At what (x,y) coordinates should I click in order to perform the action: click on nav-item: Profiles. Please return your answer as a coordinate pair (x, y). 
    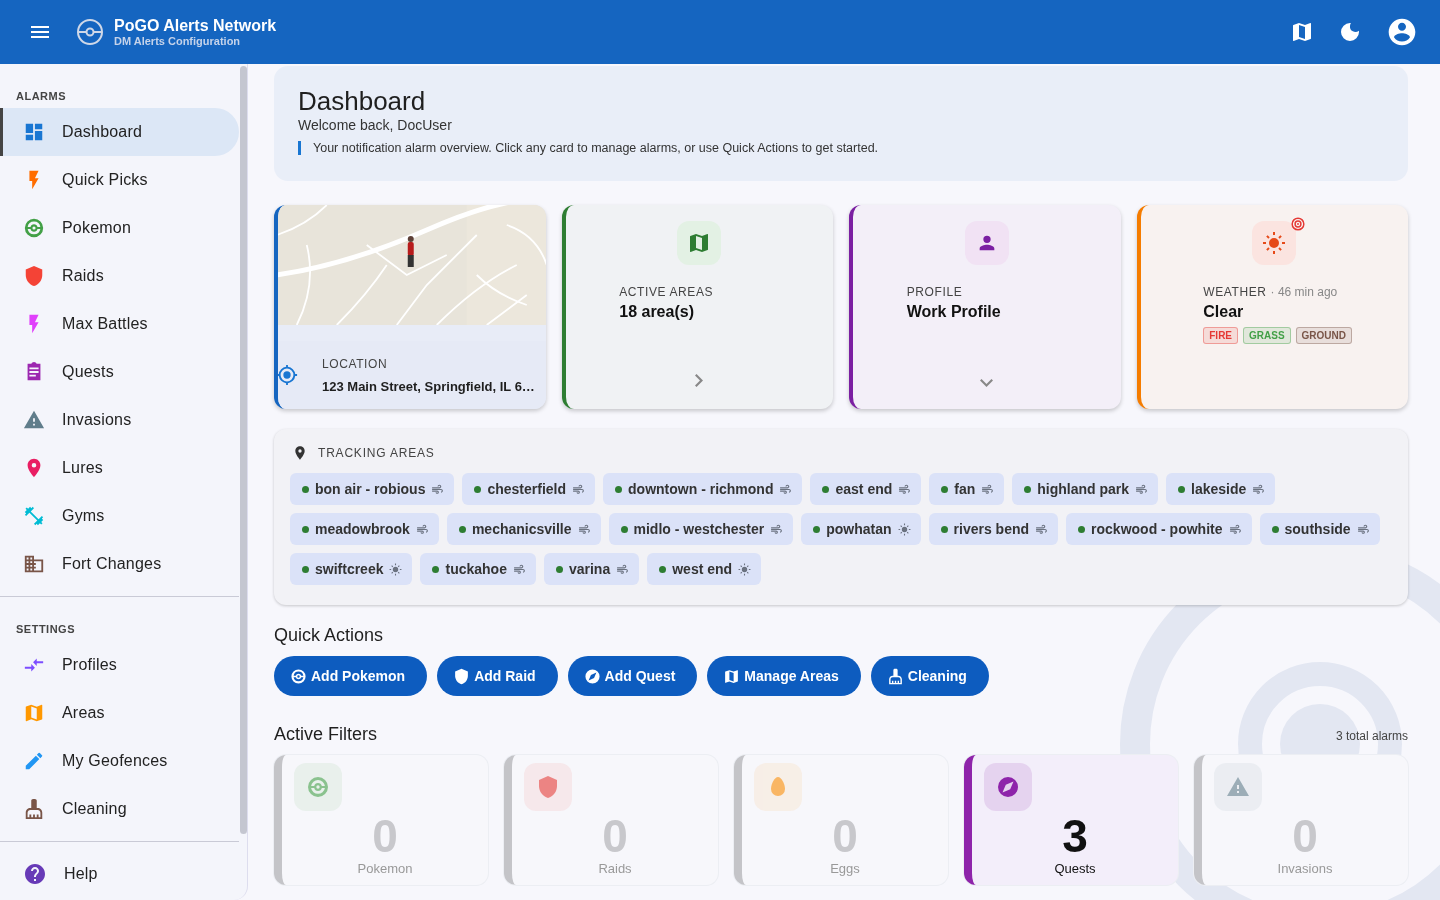
    Looking at the image, I should click on (119, 665).